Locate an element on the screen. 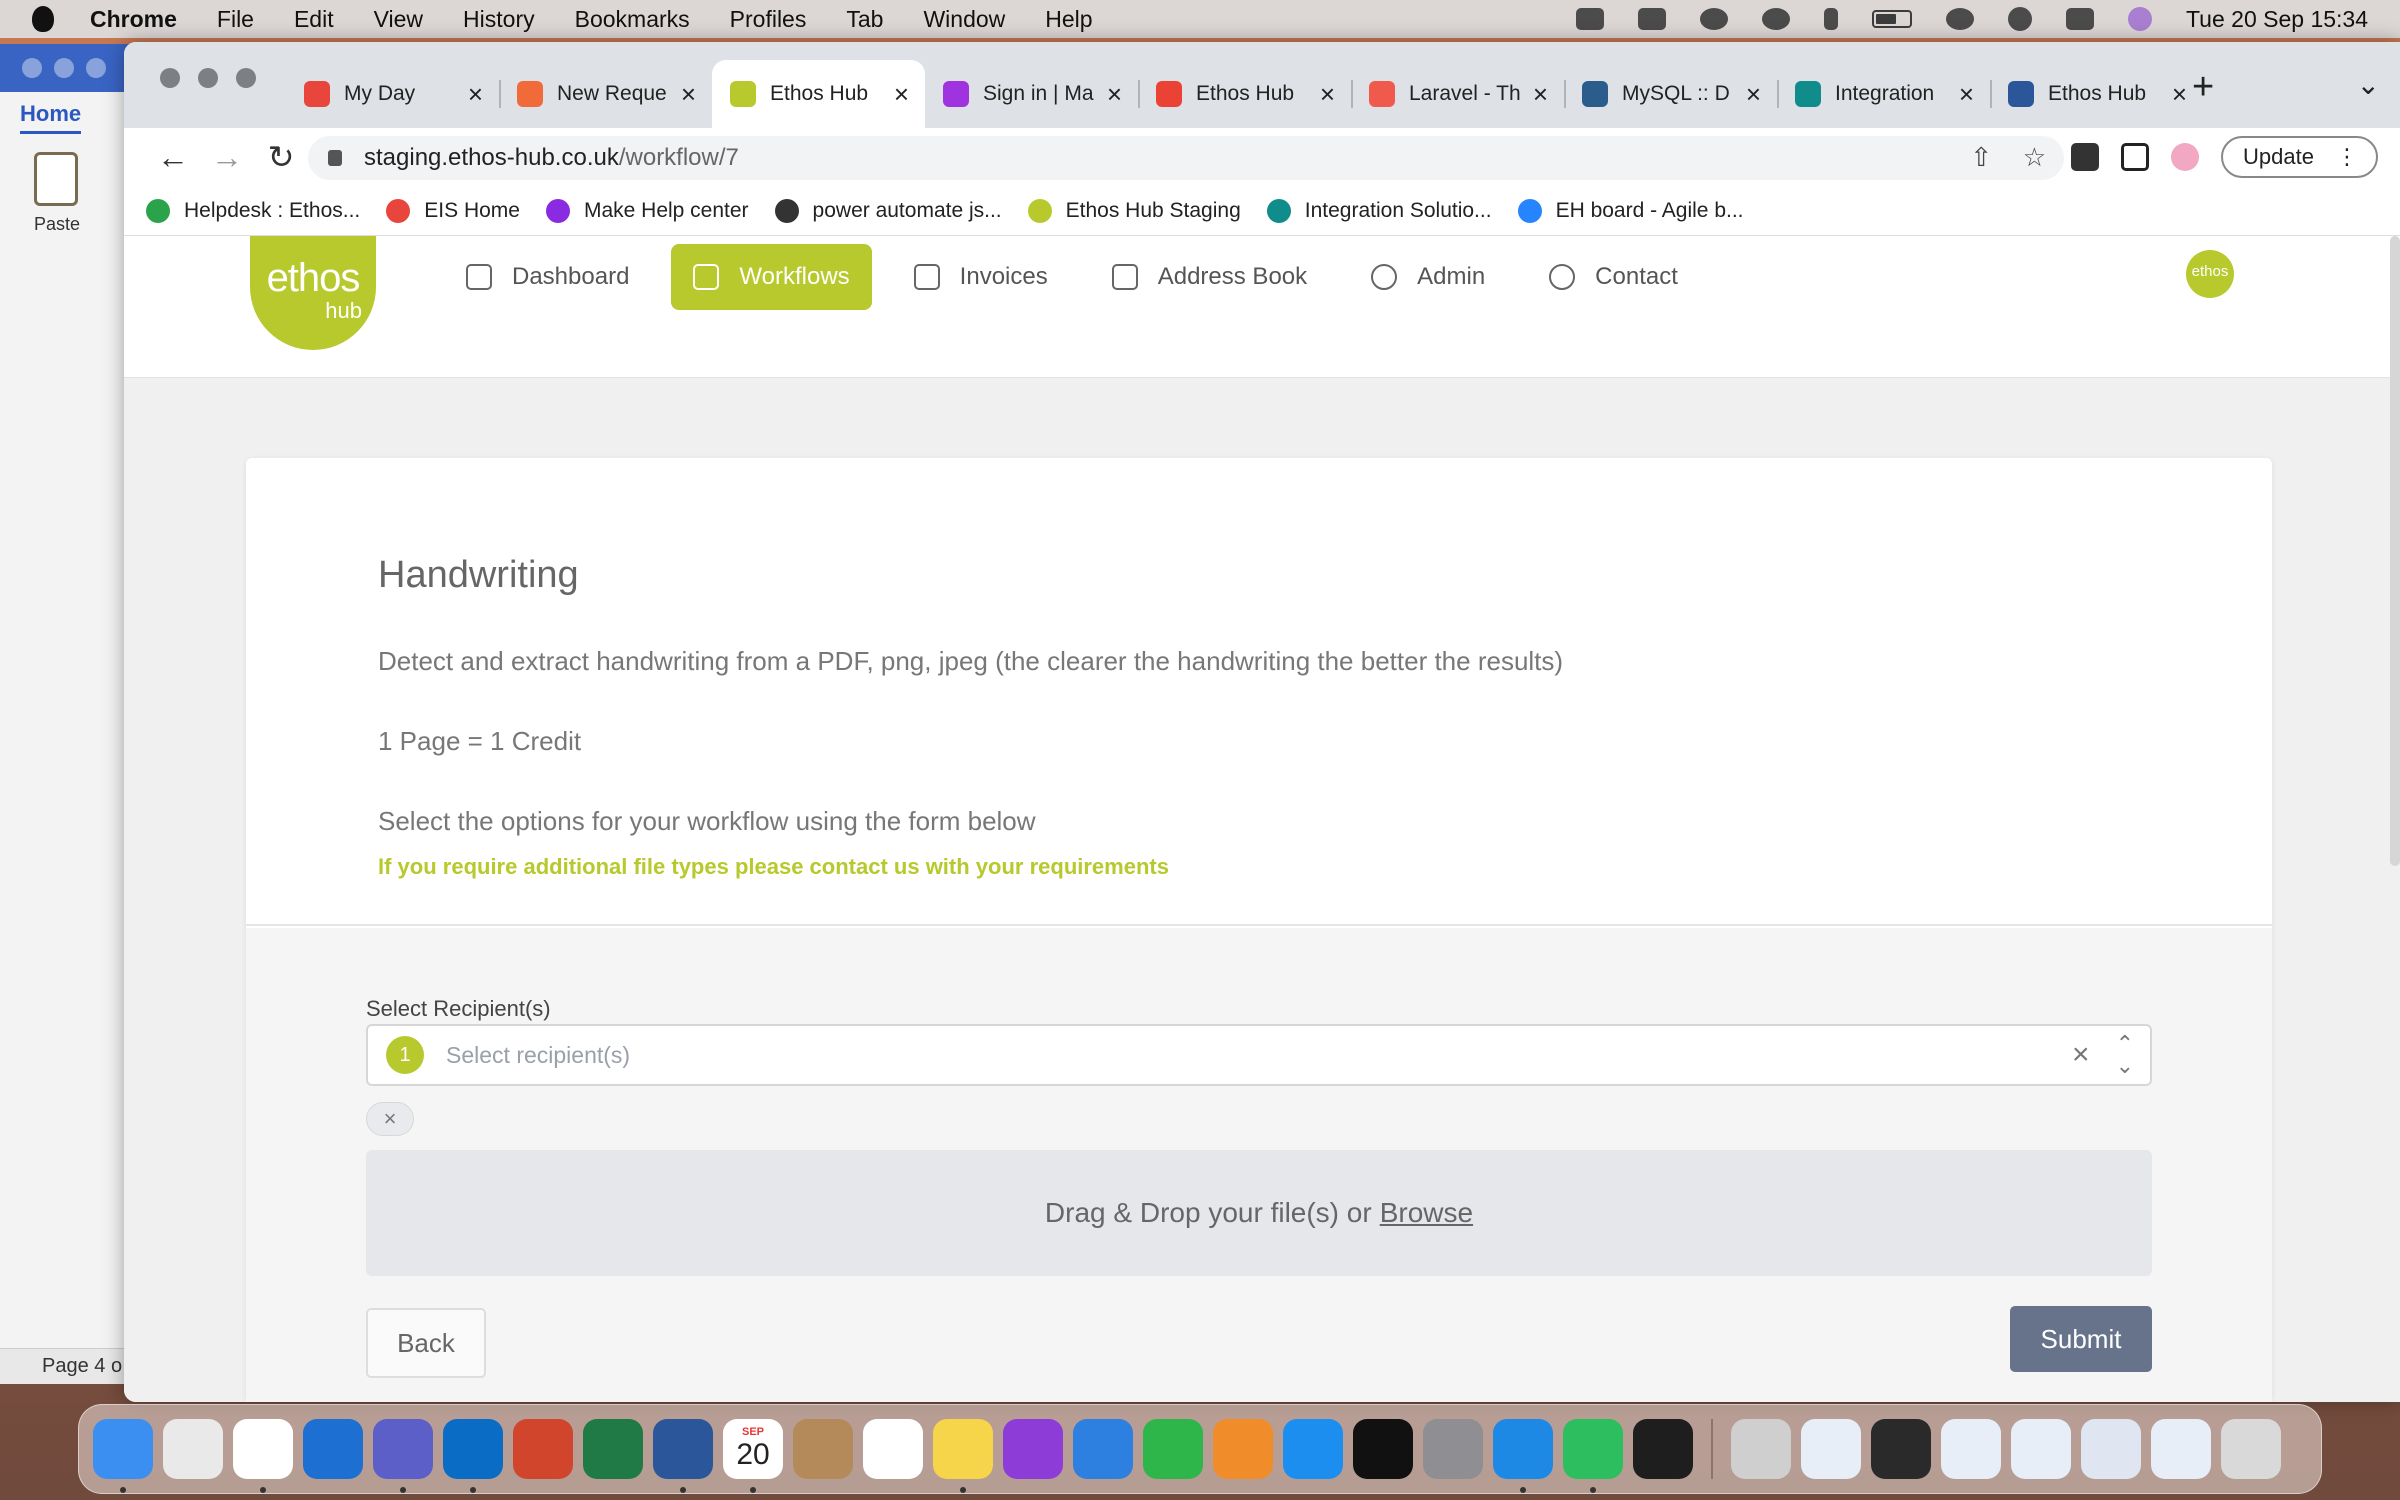 Image resolution: width=2400 pixels, height=1500 pixels. browser-tab: My Day × is located at coordinates (392, 94).